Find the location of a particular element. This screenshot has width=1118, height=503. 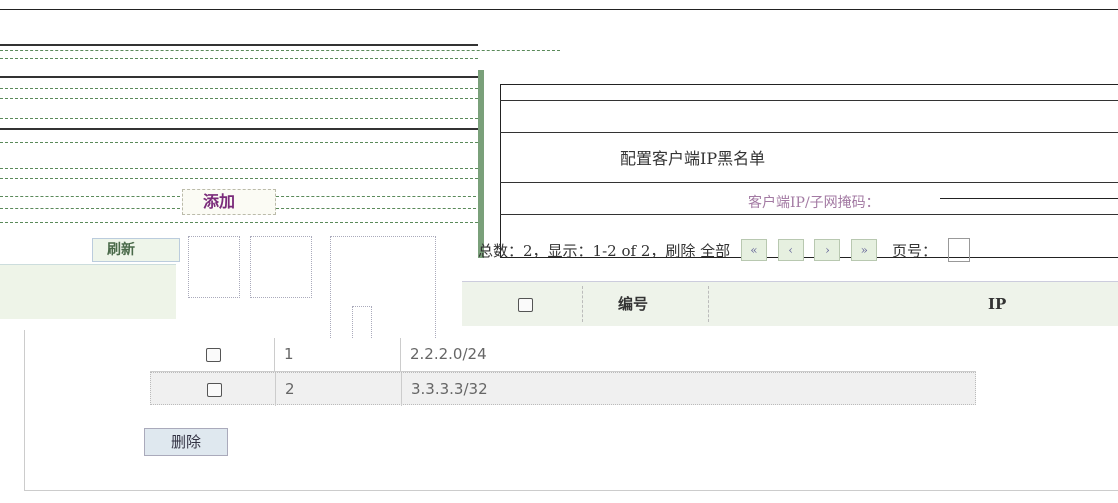

header-number: 编号 is located at coordinates (633, 304).